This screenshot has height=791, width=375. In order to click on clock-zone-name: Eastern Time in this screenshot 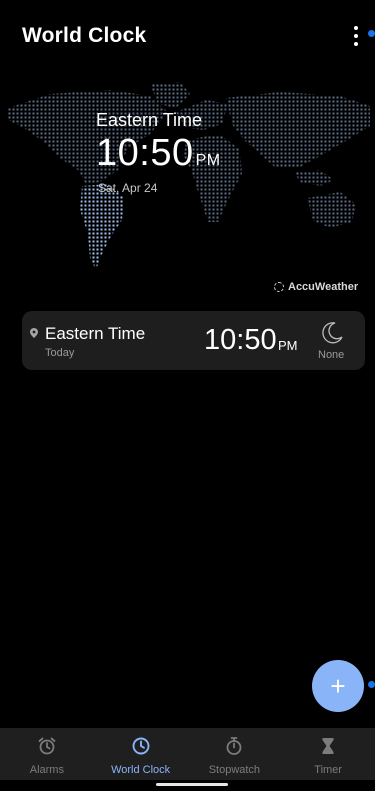, I will do `click(95, 333)`.